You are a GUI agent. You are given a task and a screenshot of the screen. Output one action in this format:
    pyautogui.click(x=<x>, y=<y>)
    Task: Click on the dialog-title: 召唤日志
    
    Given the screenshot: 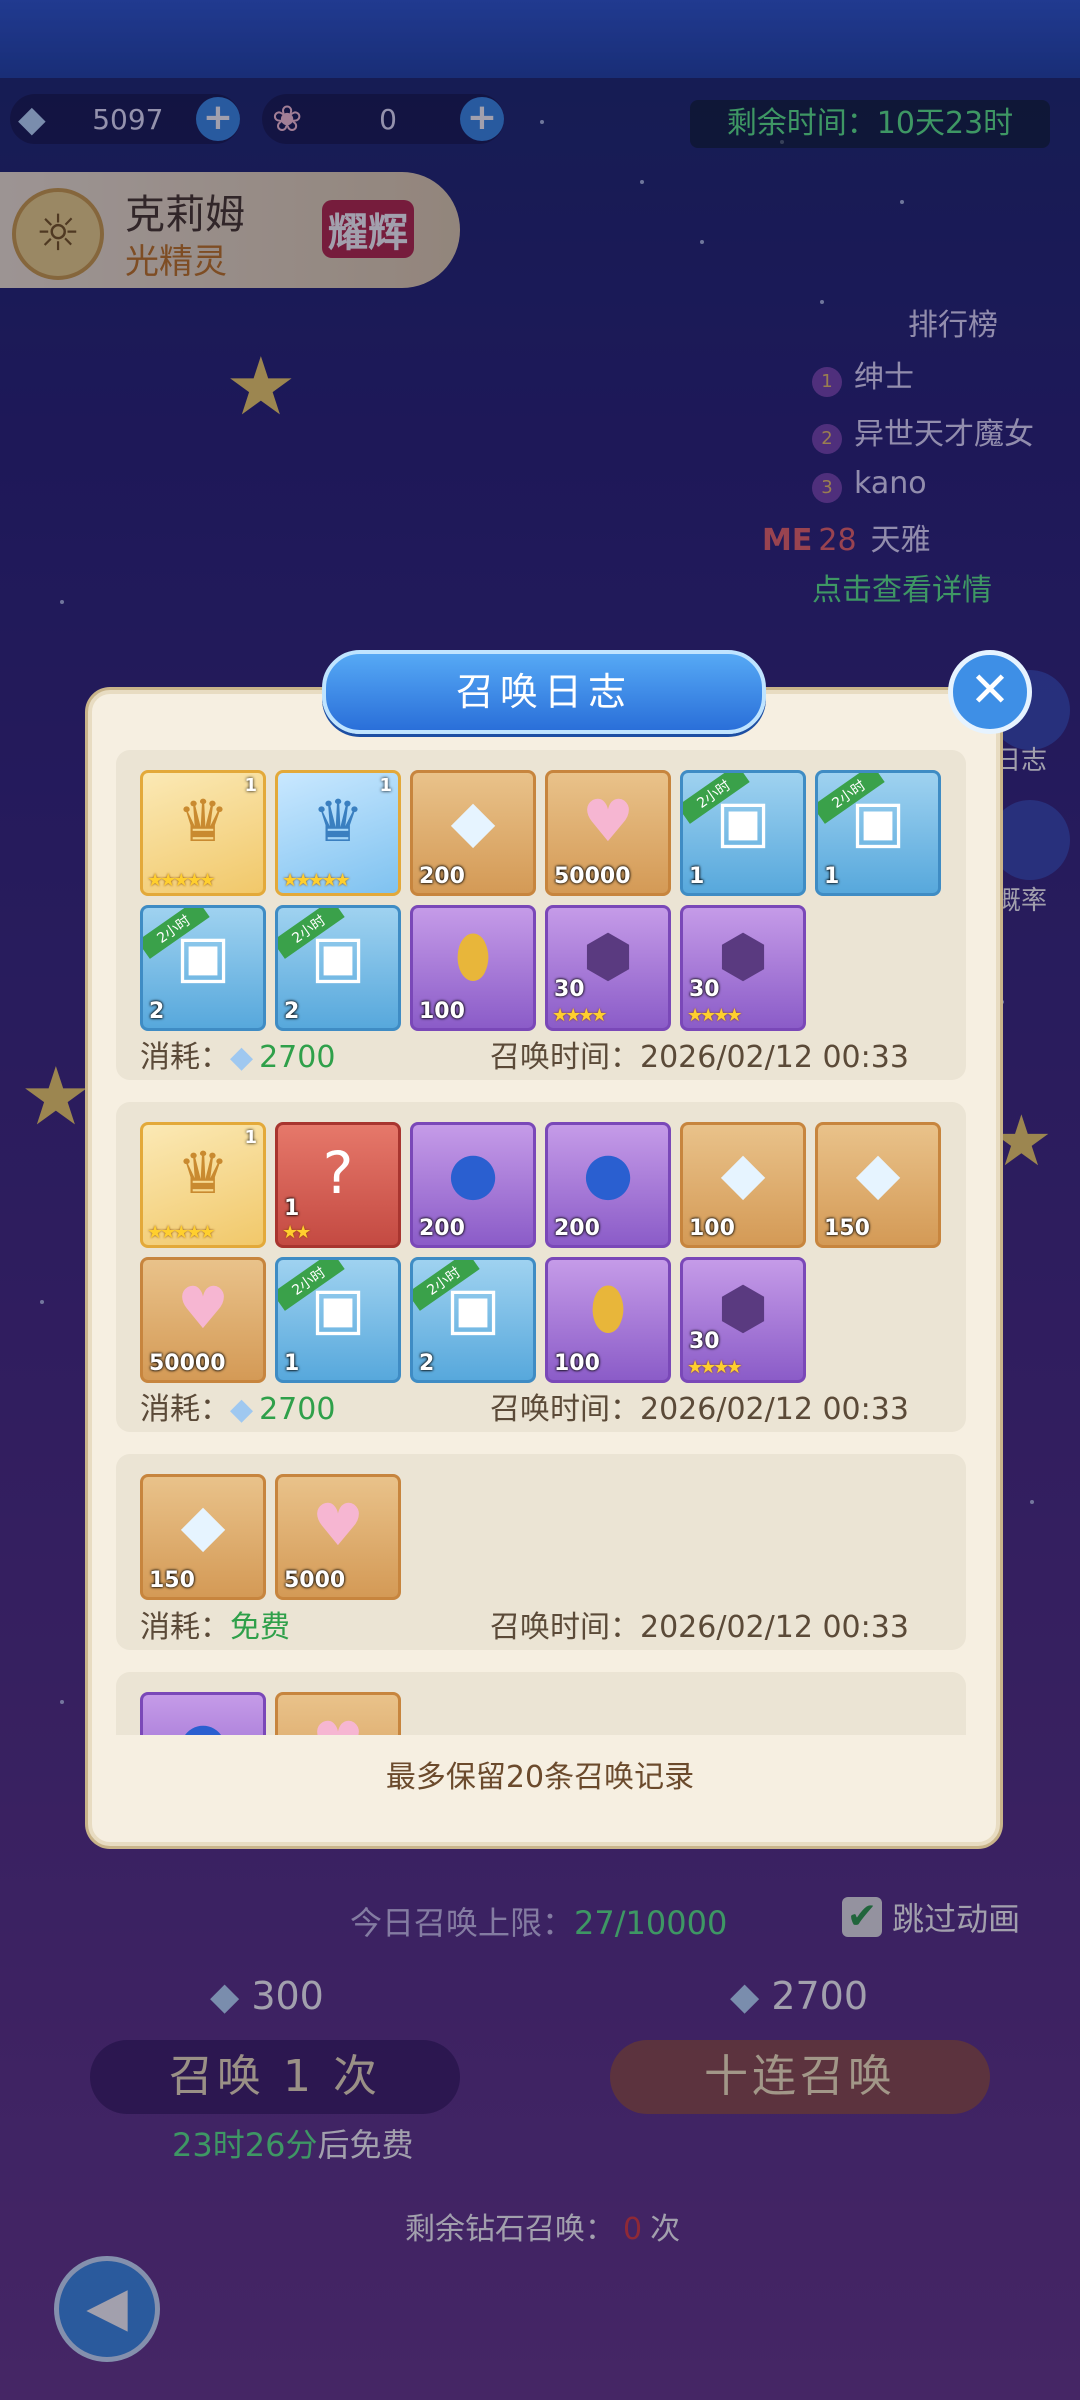 What is the action you would take?
    pyautogui.click(x=544, y=692)
    